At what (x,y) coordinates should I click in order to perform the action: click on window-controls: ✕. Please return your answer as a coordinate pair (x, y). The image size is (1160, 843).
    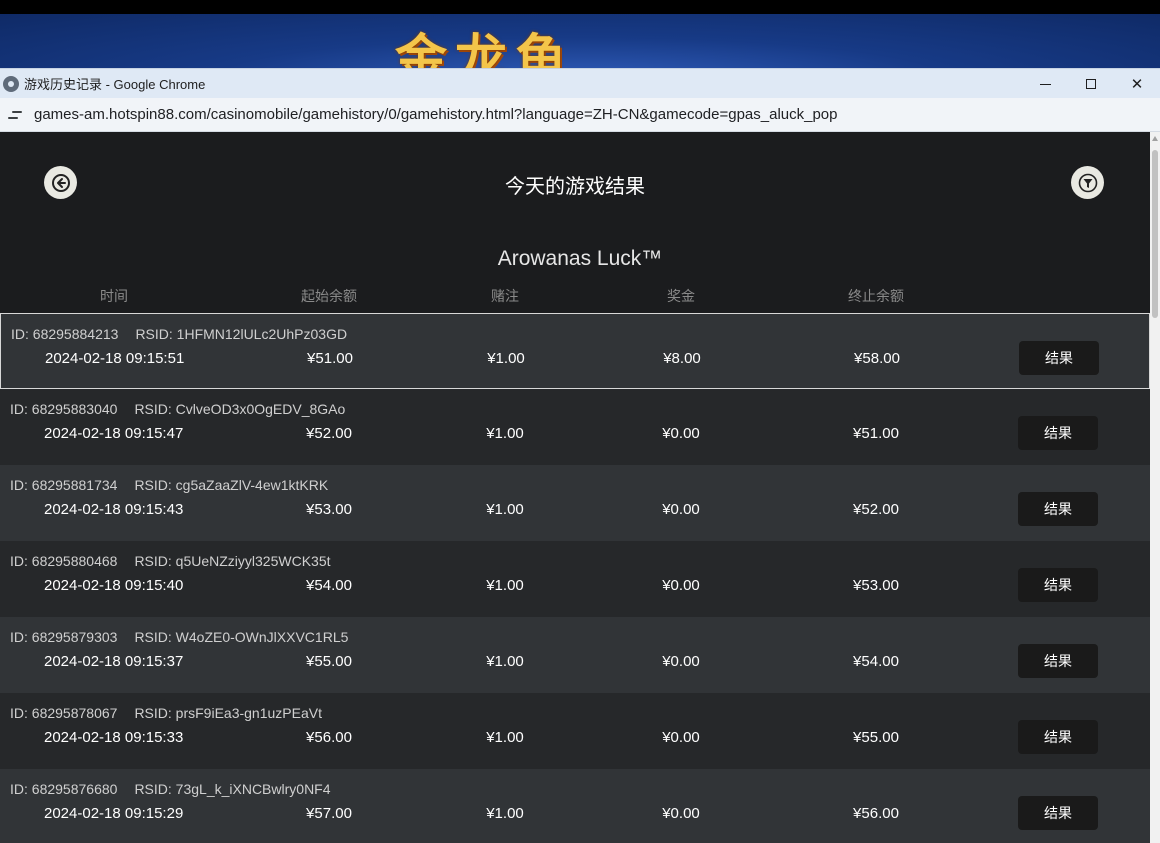
    Looking at the image, I should click on (1091, 84).